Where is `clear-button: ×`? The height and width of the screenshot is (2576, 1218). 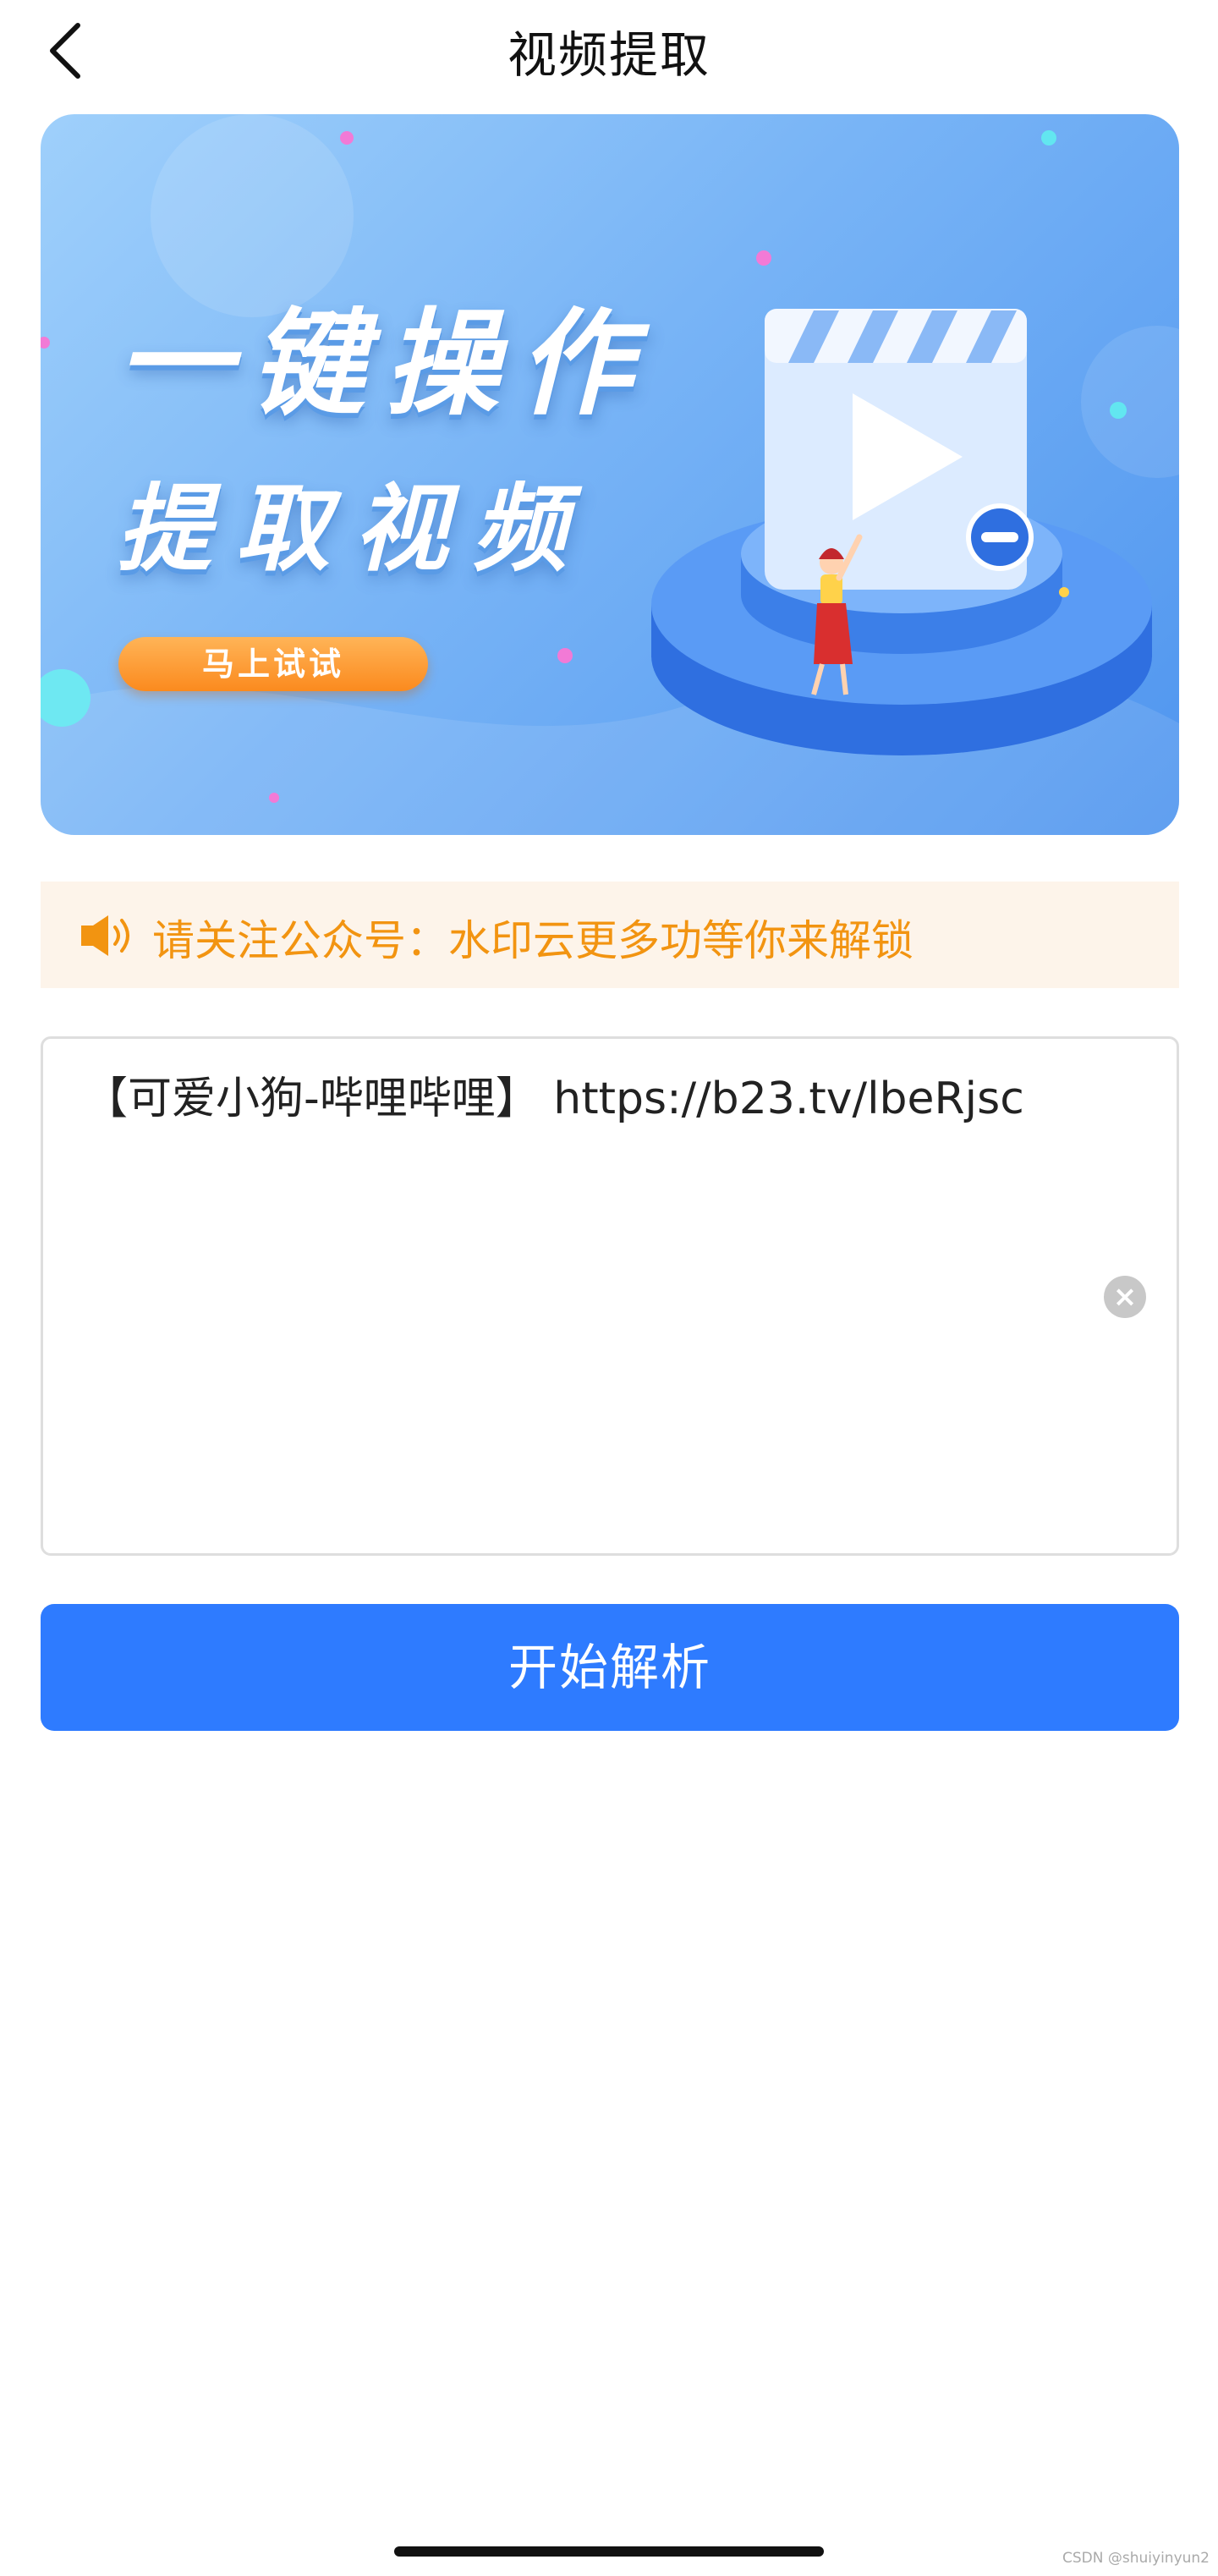
clear-button: × is located at coordinates (1125, 1297).